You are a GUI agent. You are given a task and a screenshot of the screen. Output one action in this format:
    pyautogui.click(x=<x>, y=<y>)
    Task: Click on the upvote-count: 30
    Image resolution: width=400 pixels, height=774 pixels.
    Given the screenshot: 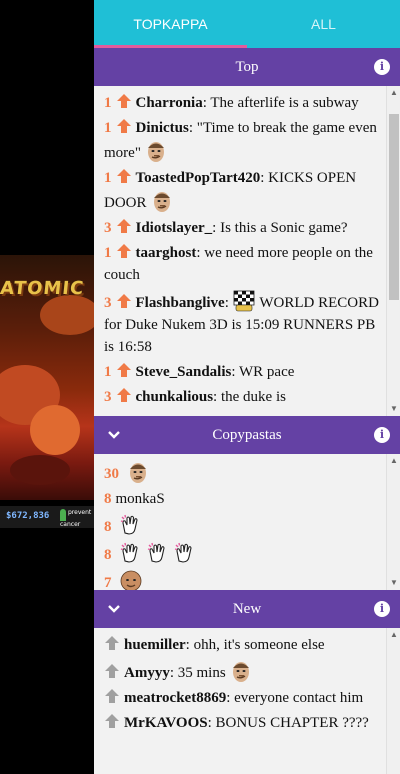 What is the action you would take?
    pyautogui.click(x=111, y=474)
    